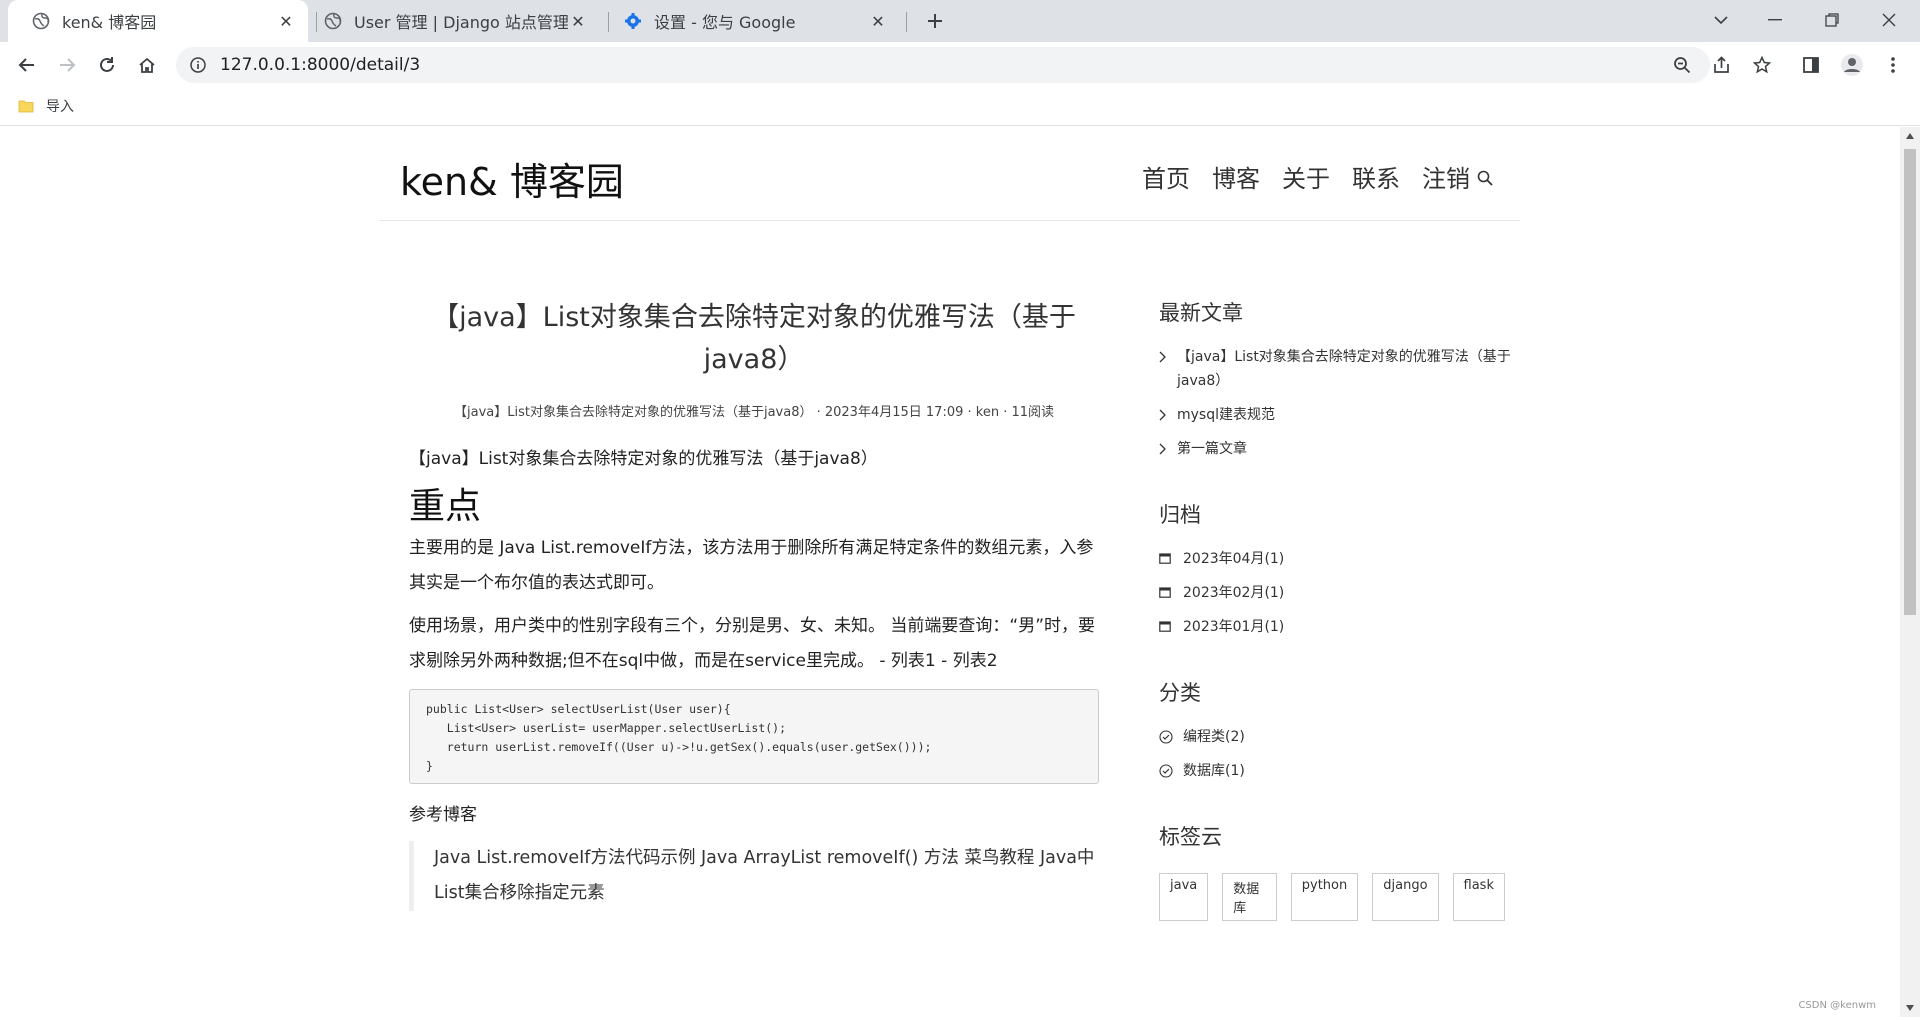  Describe the element at coordinates (158, 21) in the screenshot. I see `tab-blog: ken& 博客园 ✕` at that location.